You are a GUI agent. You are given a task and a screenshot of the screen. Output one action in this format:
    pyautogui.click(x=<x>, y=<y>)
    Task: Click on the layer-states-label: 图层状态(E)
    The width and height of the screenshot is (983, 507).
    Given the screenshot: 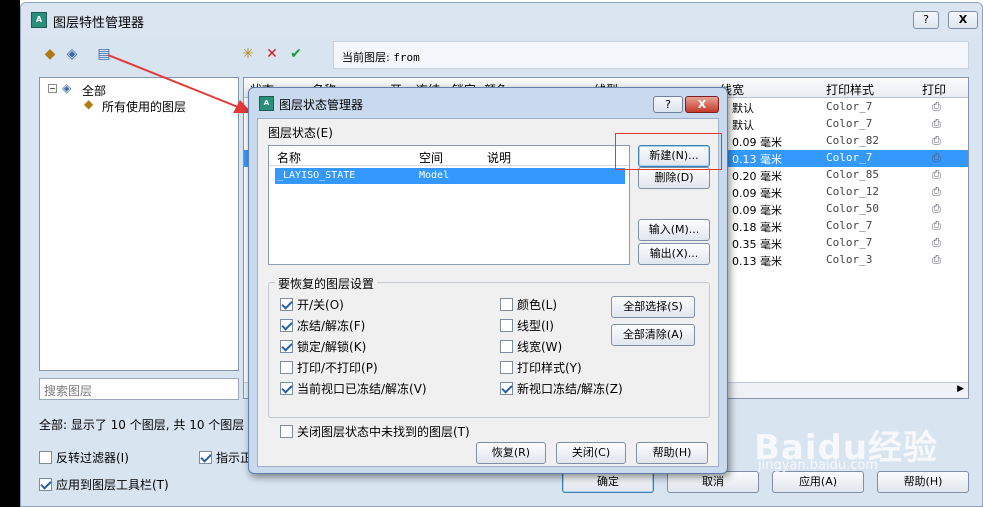 What is the action you would take?
    pyautogui.click(x=300, y=133)
    